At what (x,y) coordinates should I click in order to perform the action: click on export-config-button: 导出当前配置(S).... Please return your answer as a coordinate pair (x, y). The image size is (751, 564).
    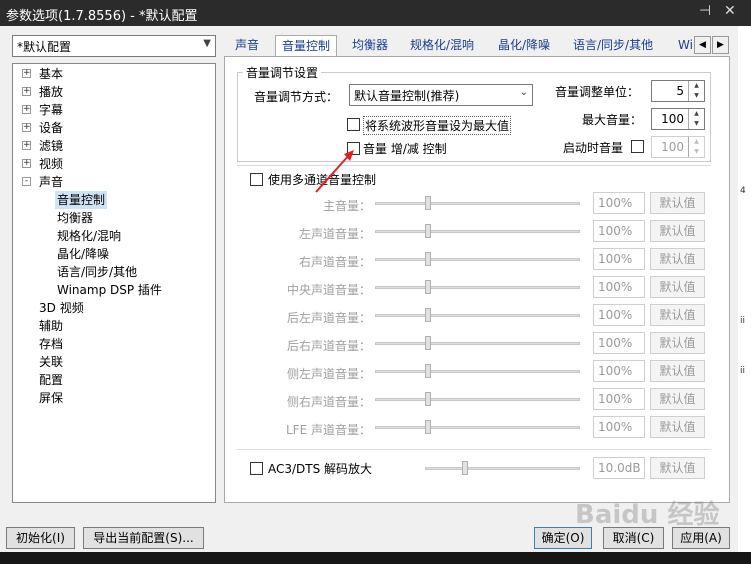
    Looking at the image, I should click on (143, 538).